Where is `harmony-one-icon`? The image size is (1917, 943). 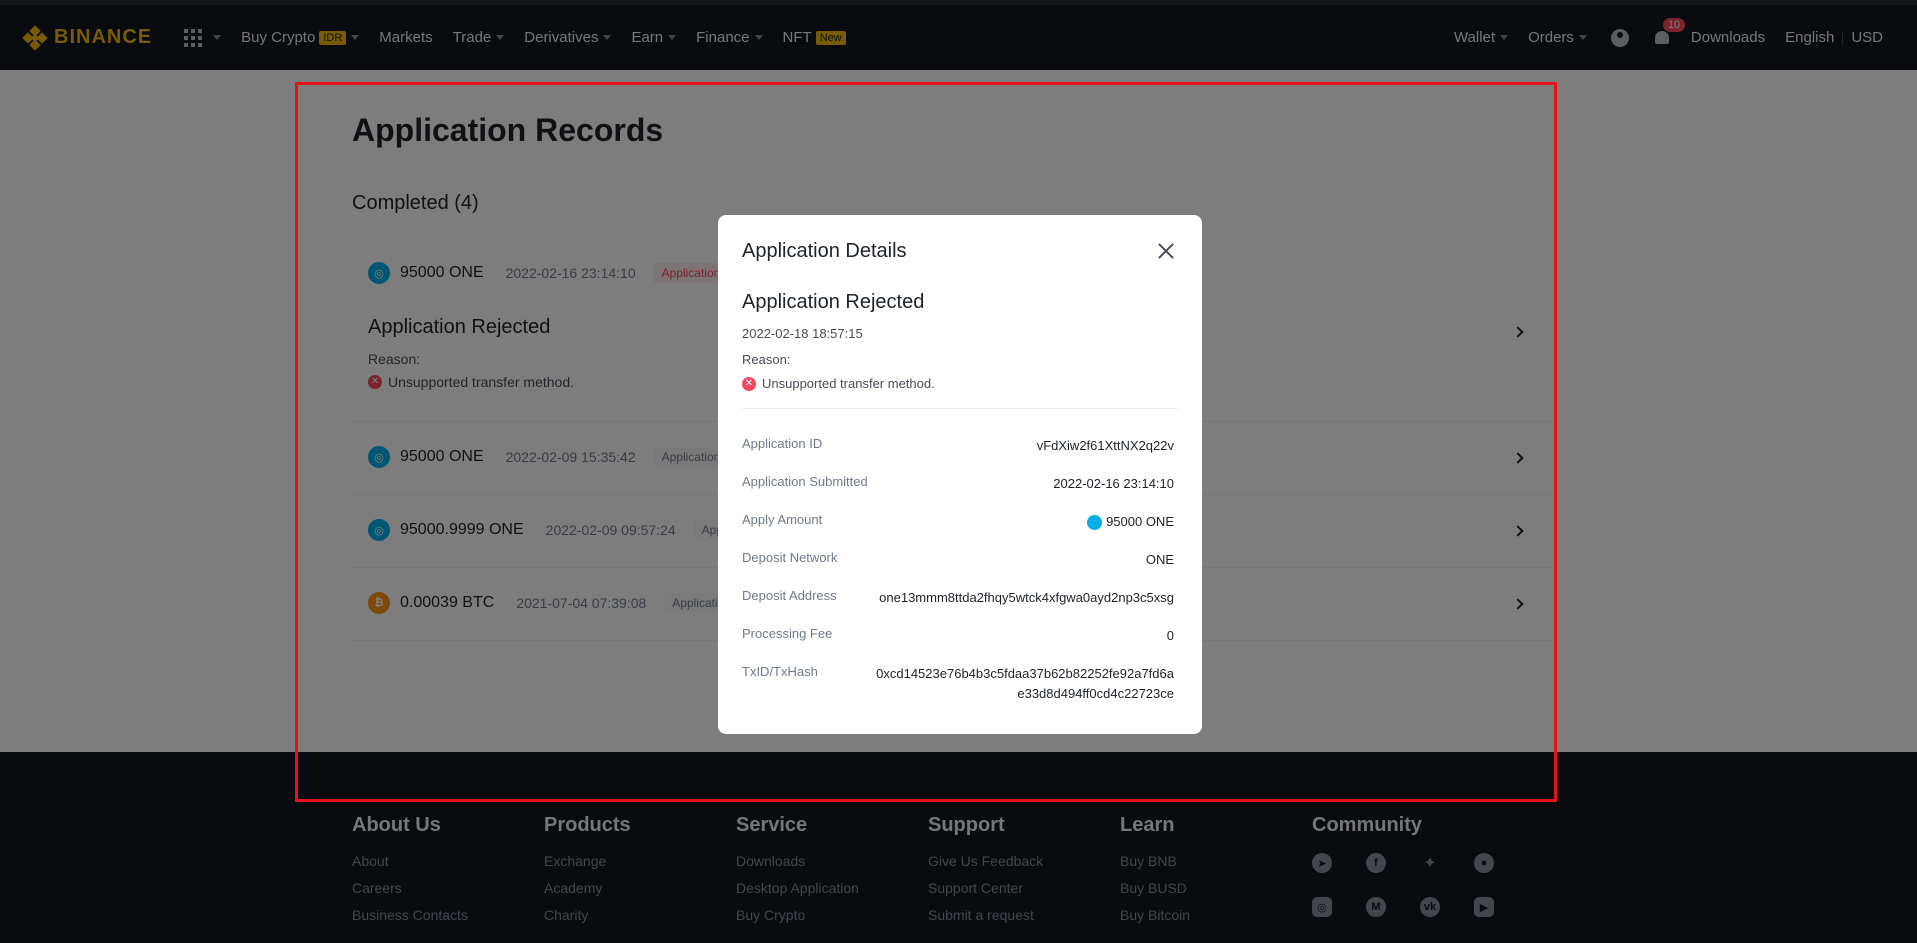 harmony-one-icon is located at coordinates (1095, 522).